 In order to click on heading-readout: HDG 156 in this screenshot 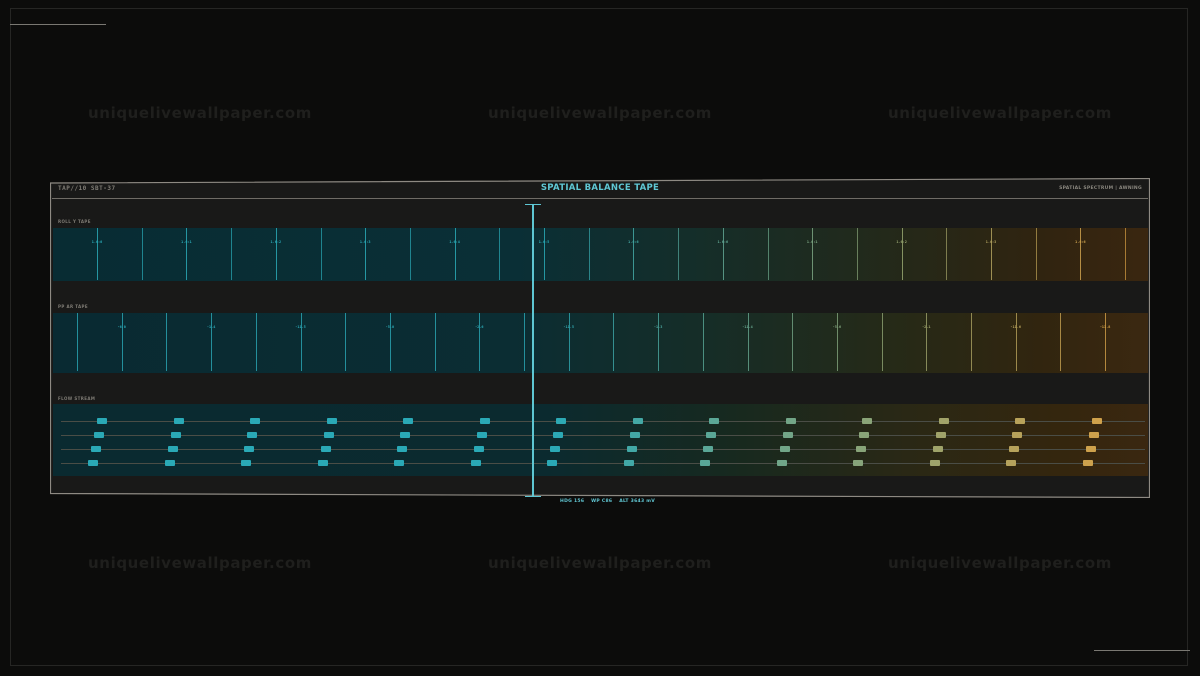, I will do `click(572, 501)`.